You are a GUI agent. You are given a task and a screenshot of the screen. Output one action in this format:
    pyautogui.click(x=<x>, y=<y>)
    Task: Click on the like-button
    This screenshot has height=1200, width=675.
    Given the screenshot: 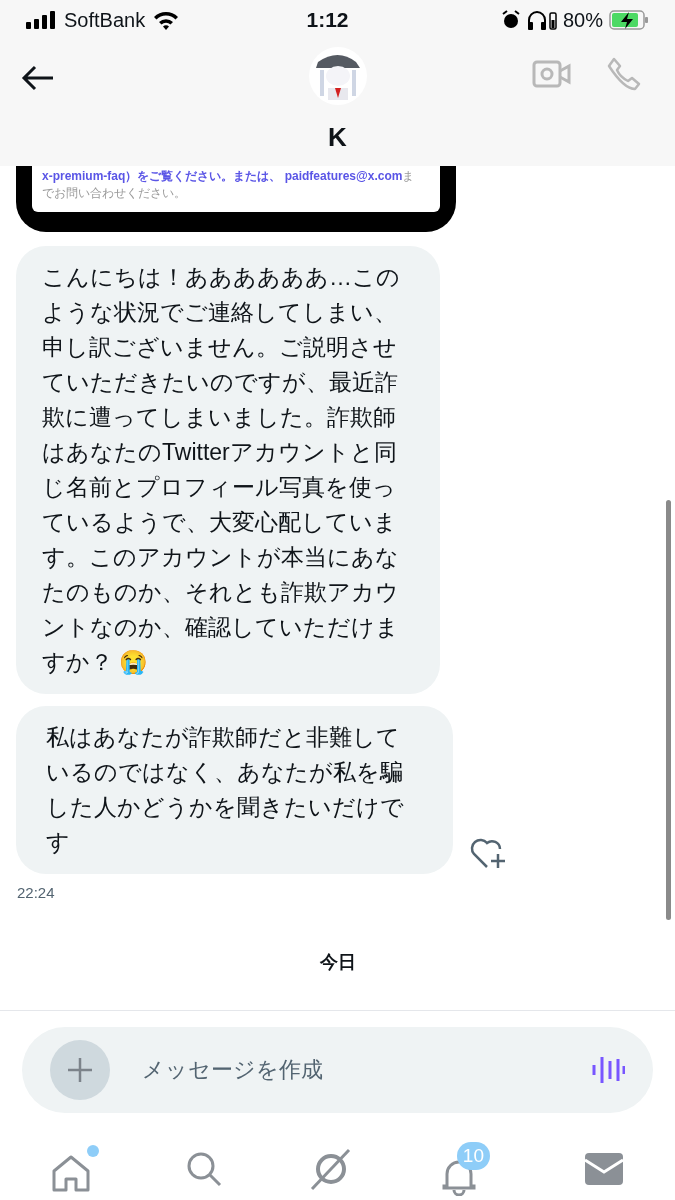 What is the action you would take?
    pyautogui.click(x=488, y=853)
    